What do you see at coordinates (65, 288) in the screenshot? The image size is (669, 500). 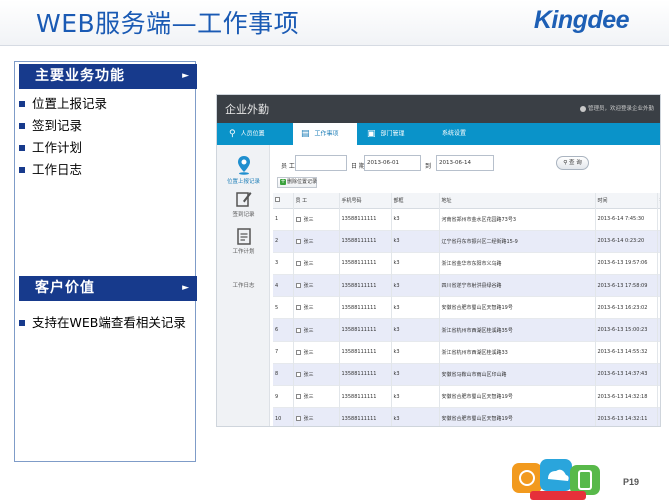 I see `customer-value-heading: 客户价值` at bounding box center [65, 288].